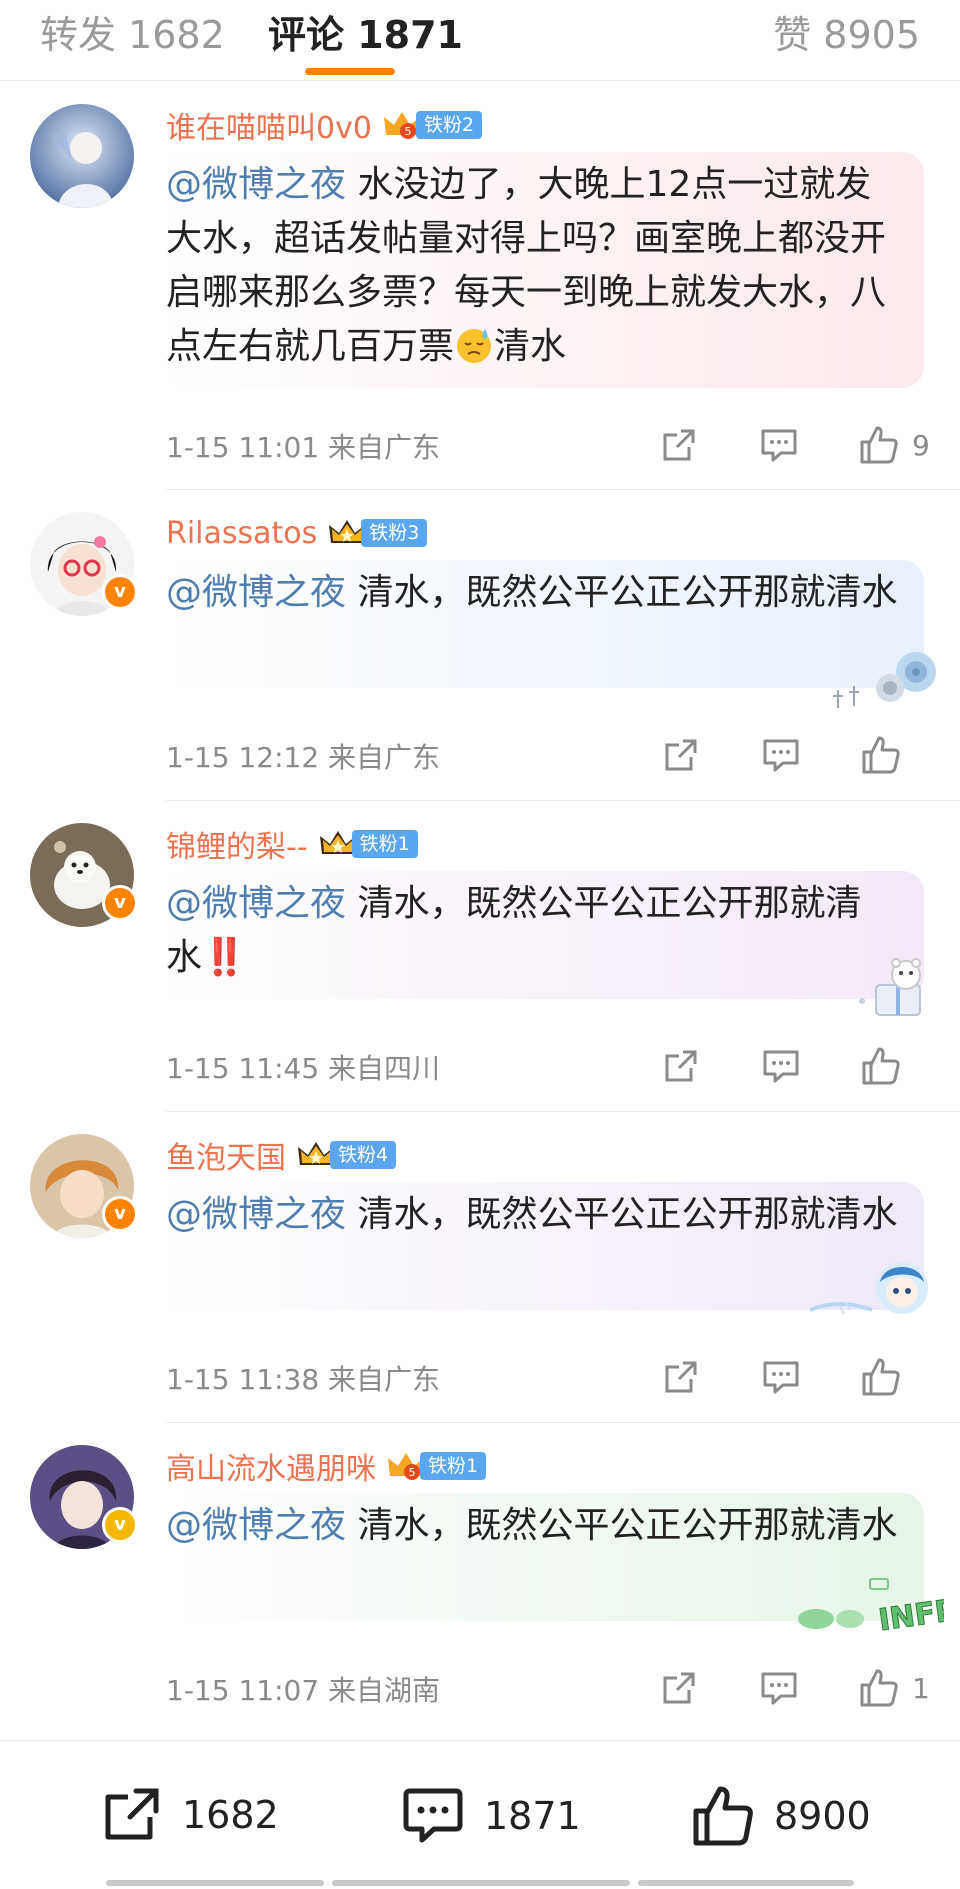 The image size is (960, 1889). I want to click on username: 鱼泡天国, so click(226, 1155).